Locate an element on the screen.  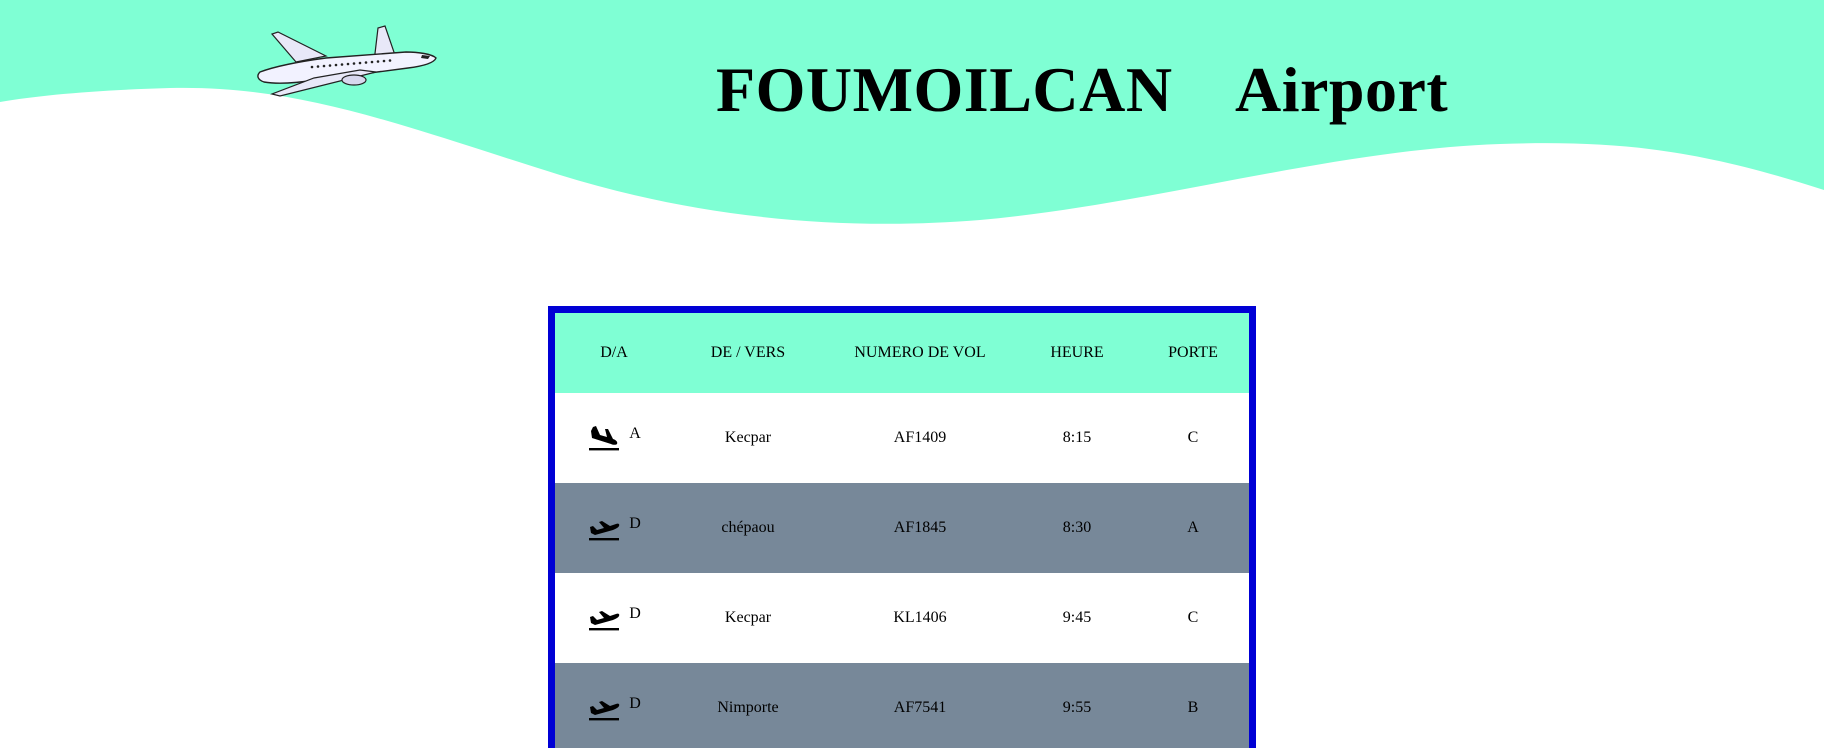
table-row: D chépaou AF1845 8:30 A is located at coordinates (902, 528).